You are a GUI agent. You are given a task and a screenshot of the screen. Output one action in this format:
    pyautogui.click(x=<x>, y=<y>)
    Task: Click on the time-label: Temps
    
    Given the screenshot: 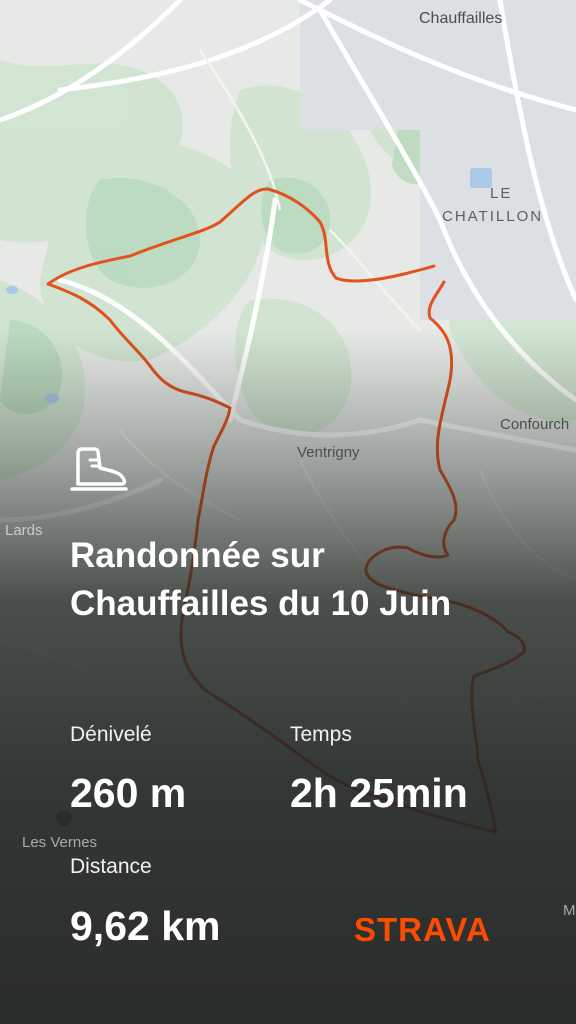 What is the action you would take?
    pyautogui.click(x=321, y=734)
    